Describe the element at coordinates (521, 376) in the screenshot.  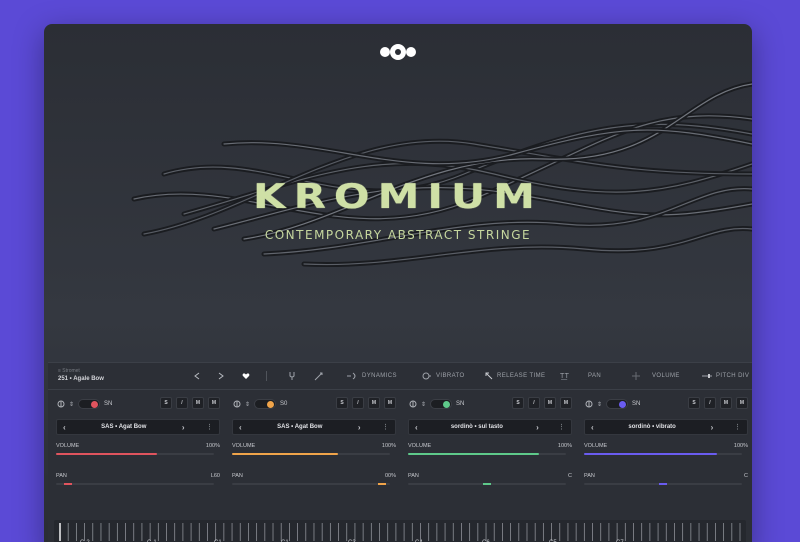
I see `release-time-label: RELEASE TIME` at that location.